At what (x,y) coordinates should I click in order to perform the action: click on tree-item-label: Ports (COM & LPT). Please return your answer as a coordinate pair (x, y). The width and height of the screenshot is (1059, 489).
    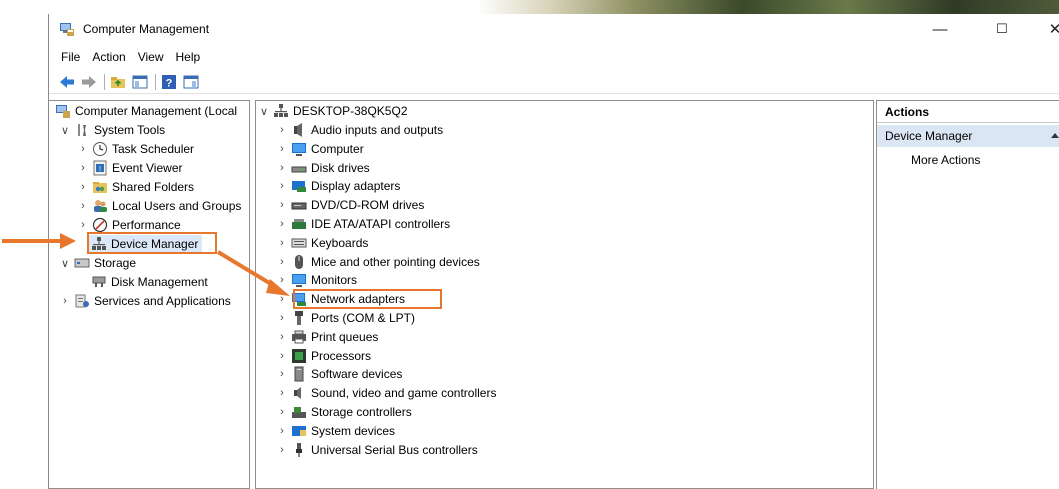
    Looking at the image, I should click on (363, 318).